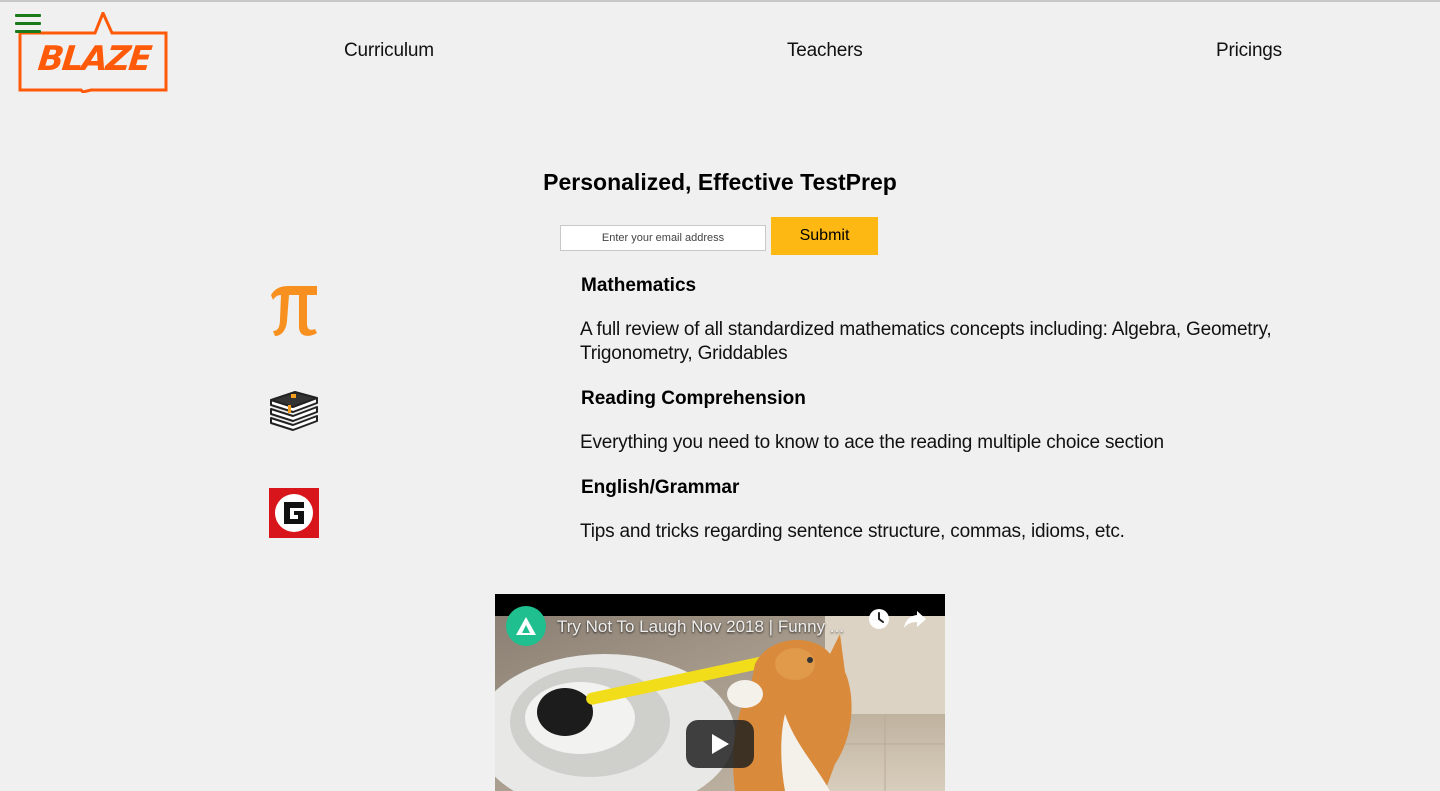 This screenshot has height=791, width=1440. Describe the element at coordinates (294, 413) in the screenshot. I see `books-icon` at that location.